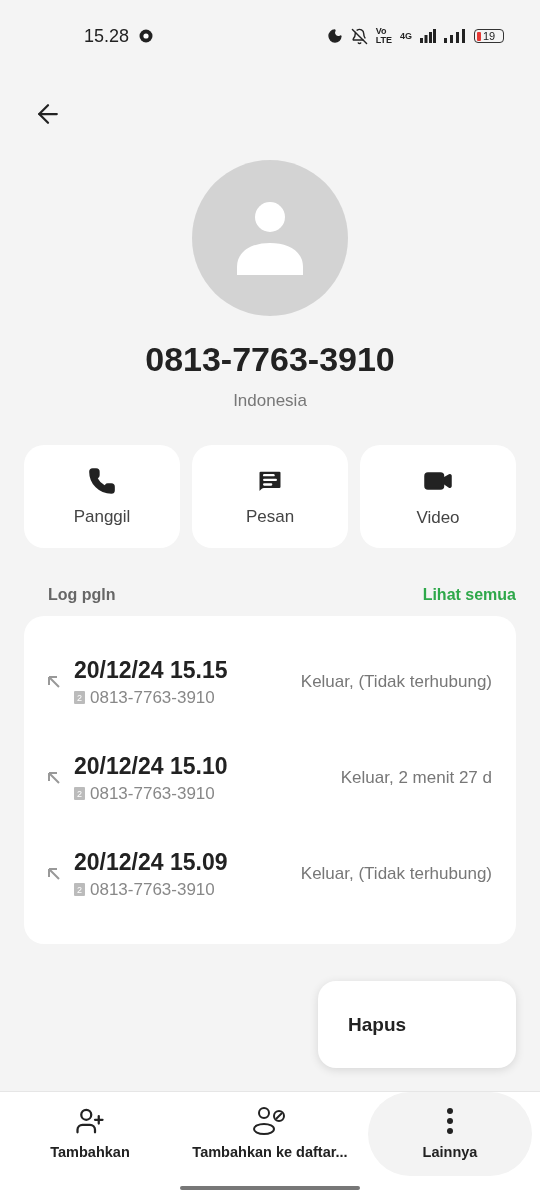  What do you see at coordinates (406, 36) in the screenshot?
I see `network-type: 4G` at bounding box center [406, 36].